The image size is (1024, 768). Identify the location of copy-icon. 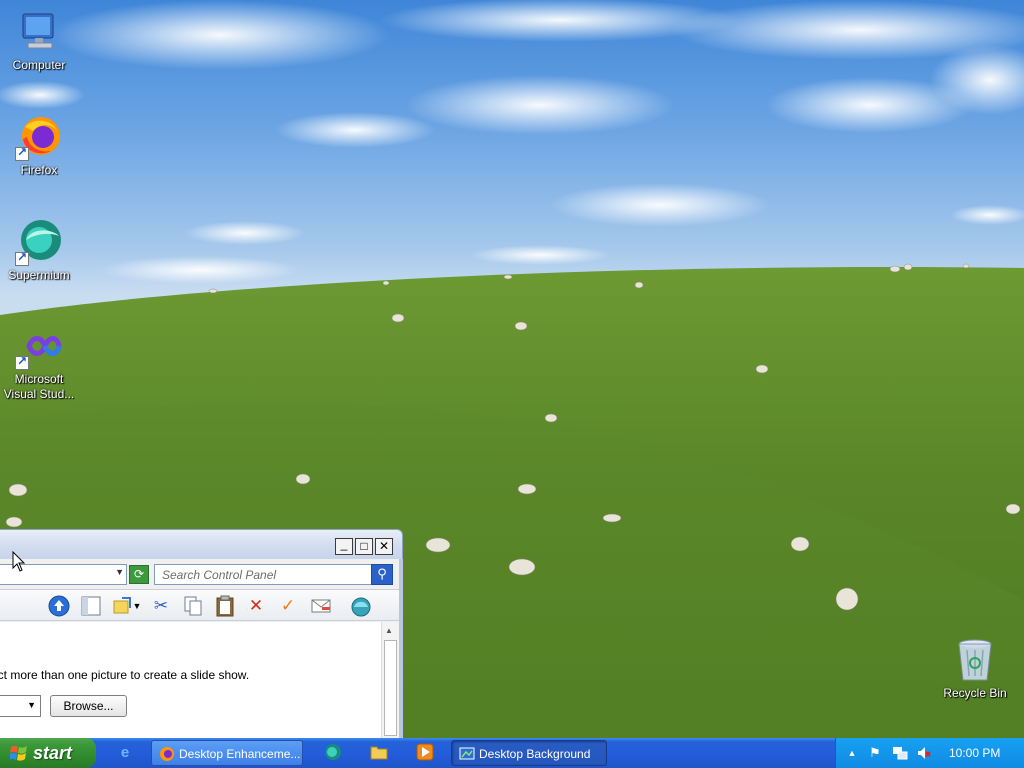
(193, 606).